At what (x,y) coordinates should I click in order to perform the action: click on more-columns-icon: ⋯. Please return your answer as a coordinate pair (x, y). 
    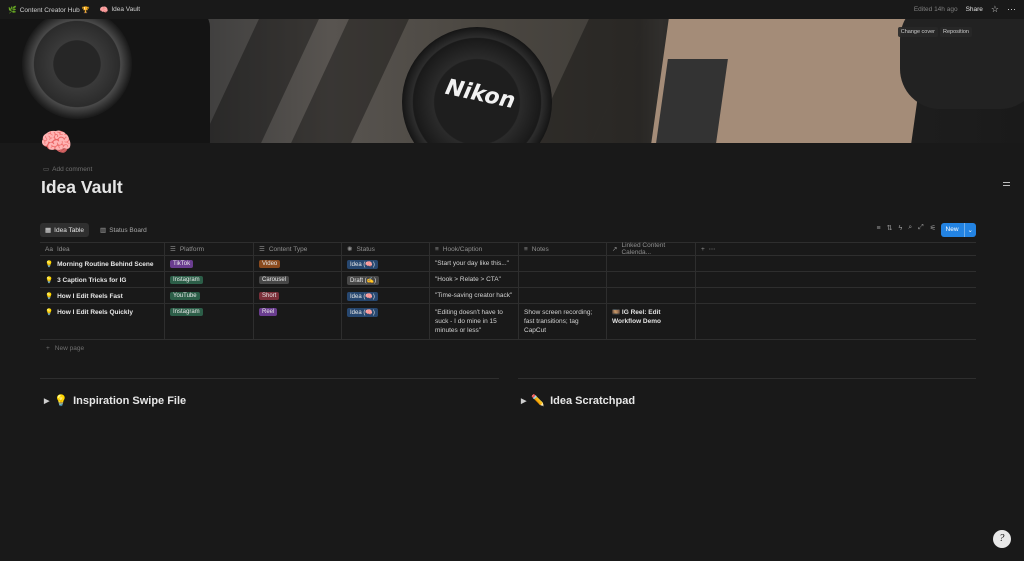
    Looking at the image, I should click on (712, 249).